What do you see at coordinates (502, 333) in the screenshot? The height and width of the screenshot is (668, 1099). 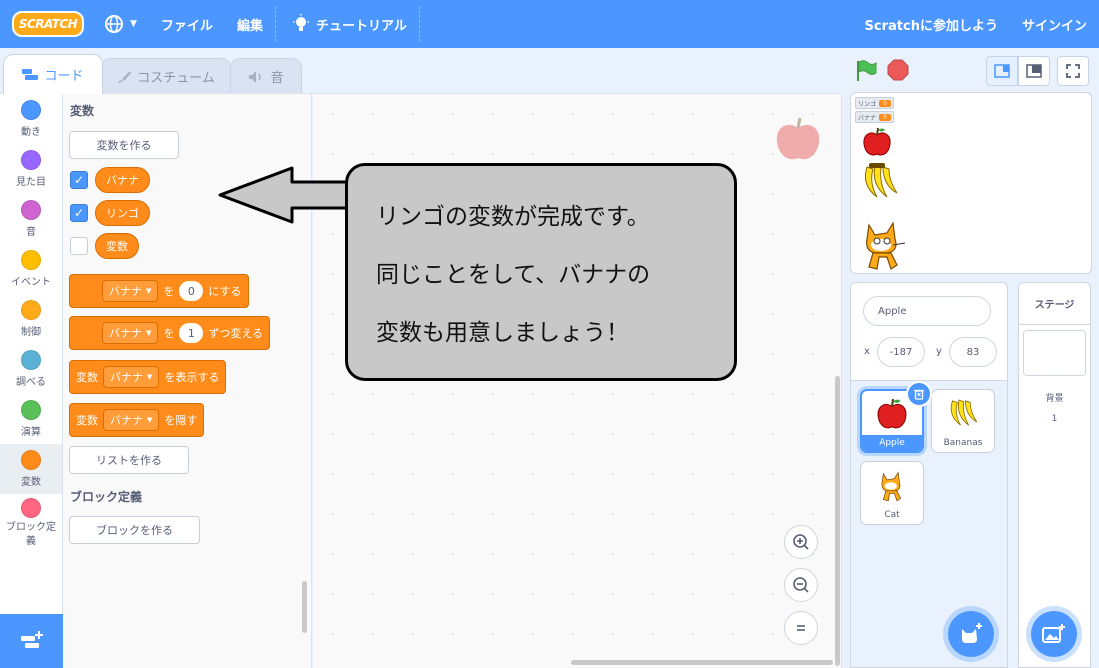 I see `callout-line-3: 変数も用意しましょう！` at bounding box center [502, 333].